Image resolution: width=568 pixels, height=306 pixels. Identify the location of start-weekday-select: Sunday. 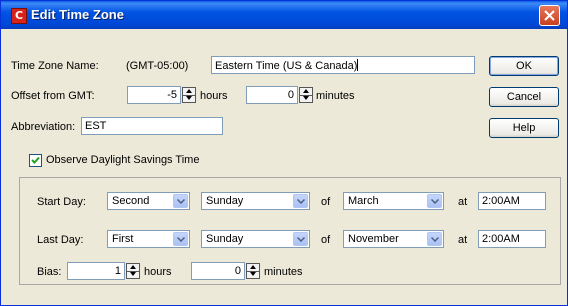
(255, 201).